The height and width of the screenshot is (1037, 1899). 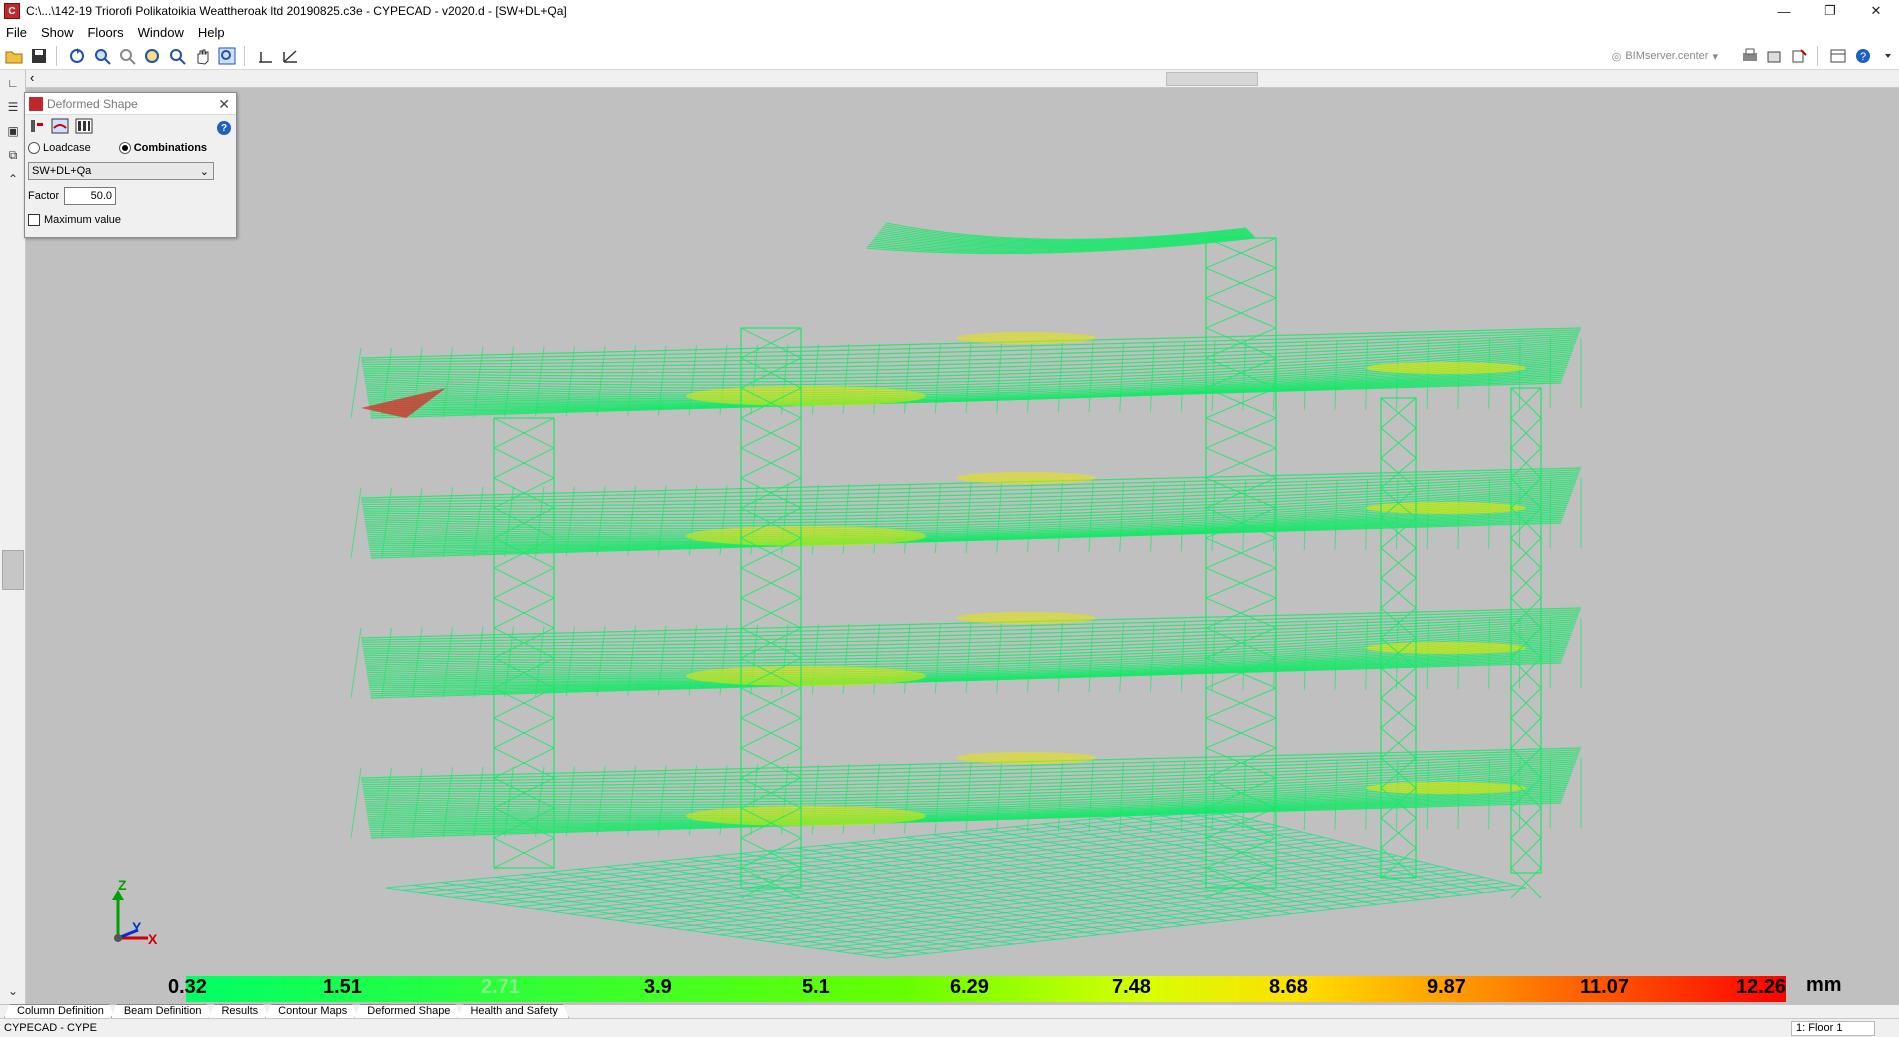 What do you see at coordinates (34, 220) in the screenshot?
I see `maximum-value-checkbox` at bounding box center [34, 220].